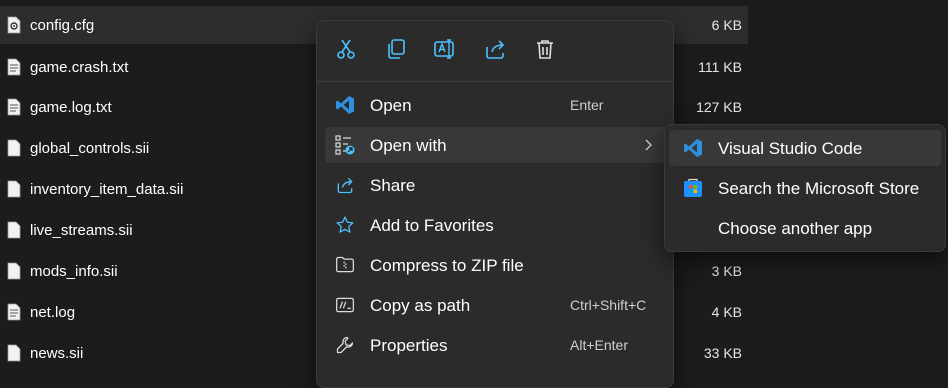 This screenshot has height=388, width=948. Describe the element at coordinates (495, 225) in the screenshot. I see `menu-item-add-to-favorites: Add to Favorites` at that location.